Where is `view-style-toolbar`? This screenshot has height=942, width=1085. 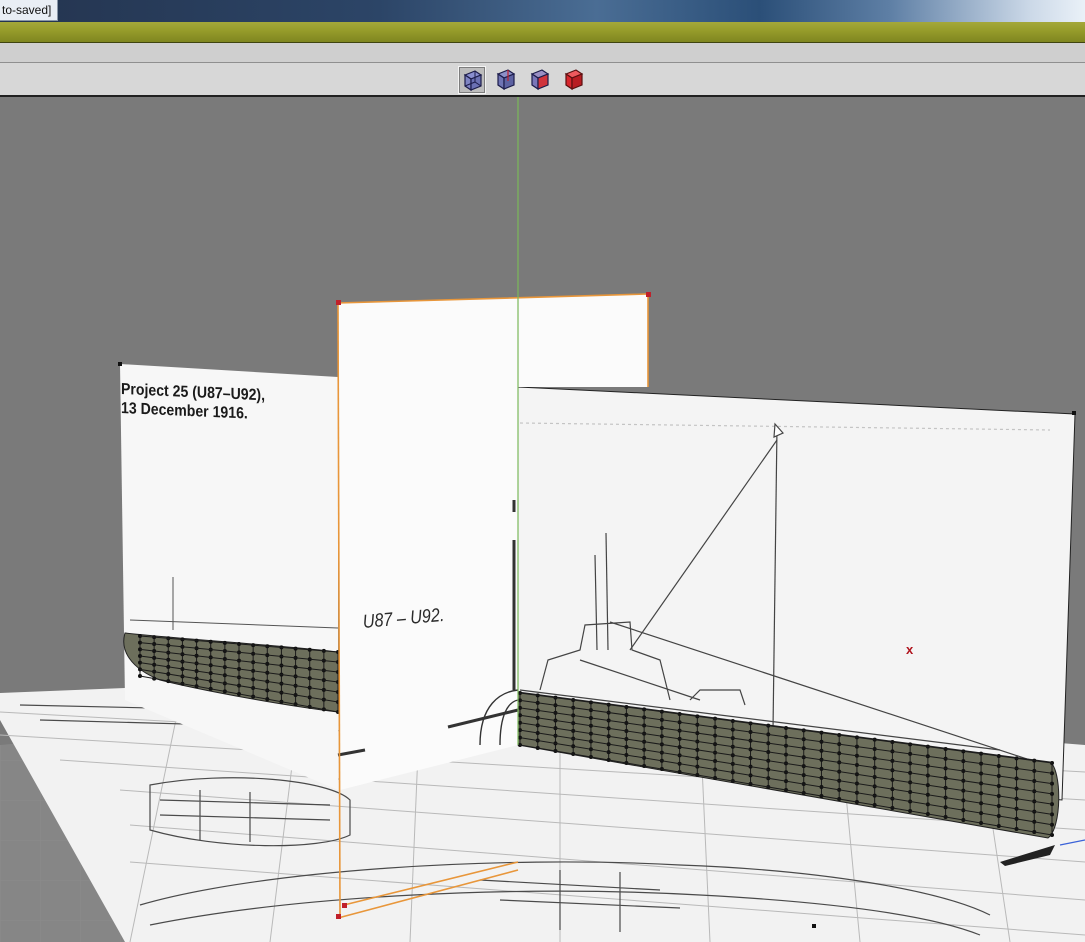
view-style-toolbar is located at coordinates (542, 80).